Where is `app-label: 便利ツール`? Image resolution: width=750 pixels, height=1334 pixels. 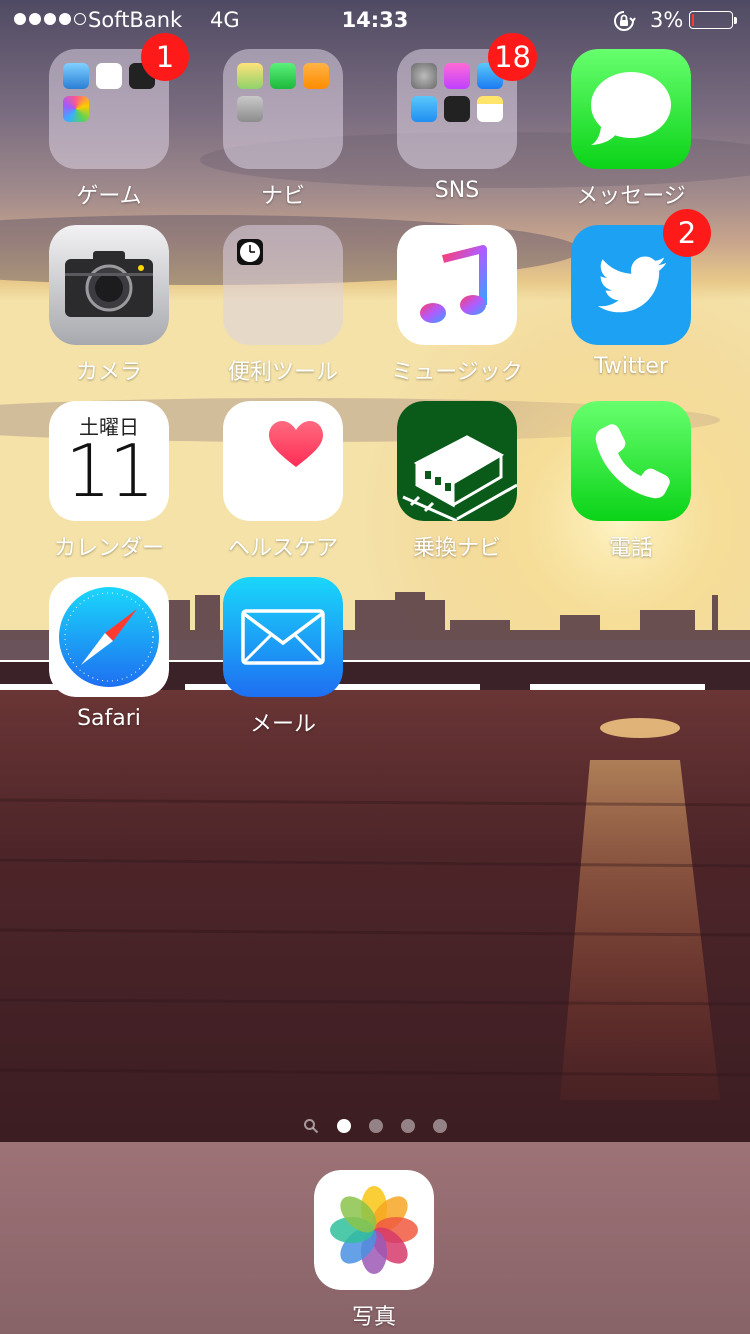 app-label: 便利ツール is located at coordinates (282, 372).